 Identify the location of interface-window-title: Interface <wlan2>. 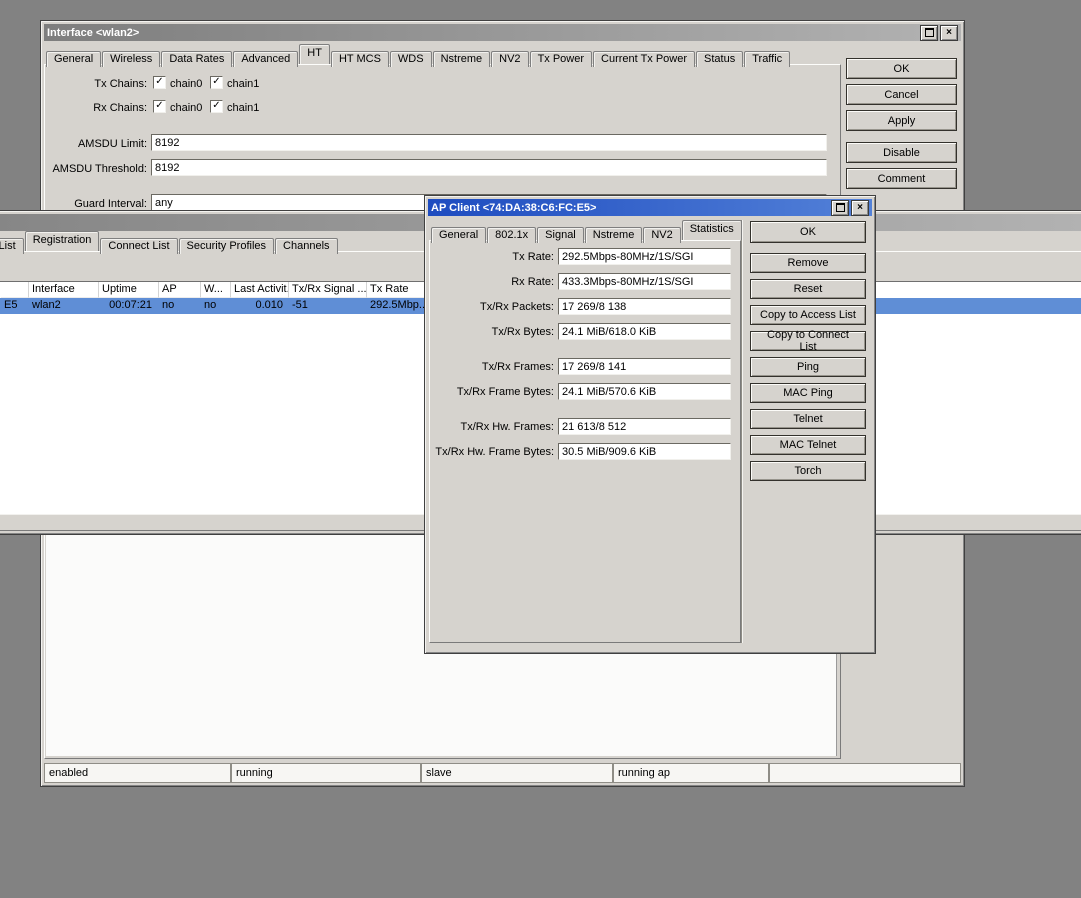
(93, 32).